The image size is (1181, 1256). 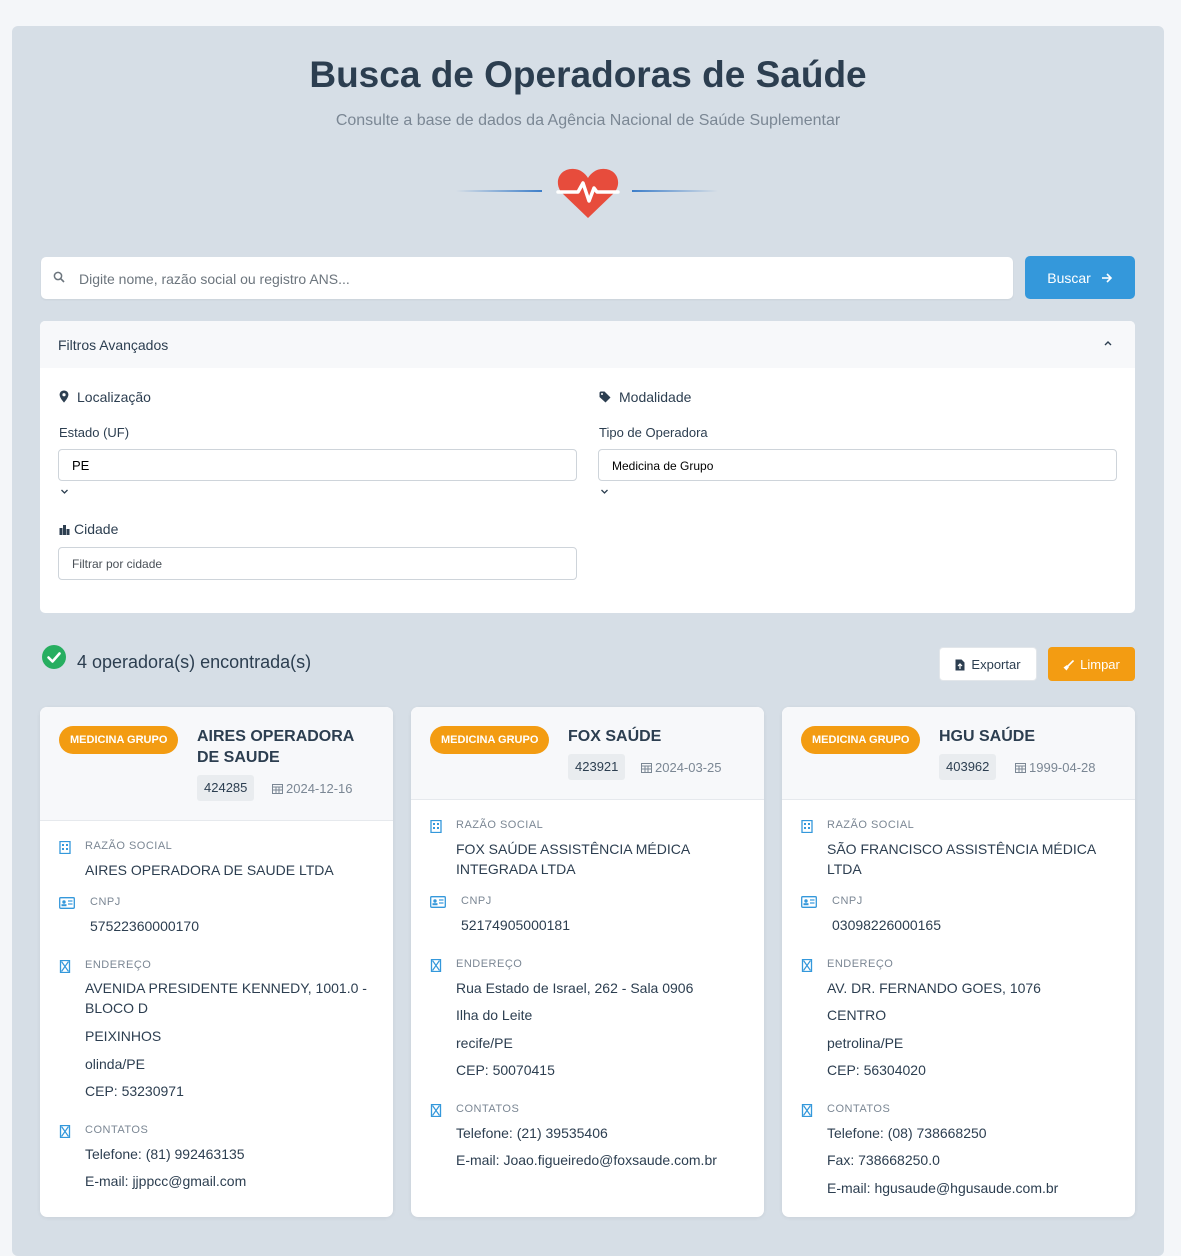 What do you see at coordinates (615, 736) in the screenshot?
I see `operator-name: FOX SAÚDE` at bounding box center [615, 736].